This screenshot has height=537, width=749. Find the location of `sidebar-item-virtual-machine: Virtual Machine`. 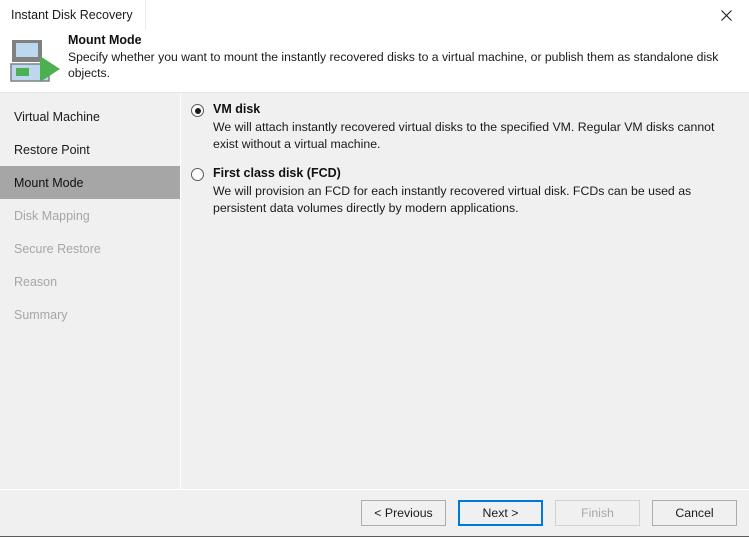

sidebar-item-virtual-machine: Virtual Machine is located at coordinates (90, 116).